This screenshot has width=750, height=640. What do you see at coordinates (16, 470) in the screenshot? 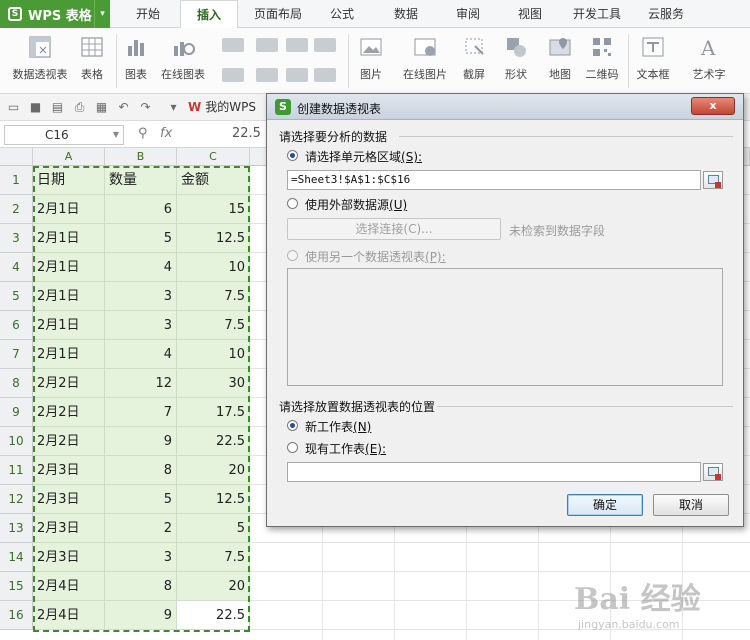
I see `row-header: 11` at bounding box center [16, 470].